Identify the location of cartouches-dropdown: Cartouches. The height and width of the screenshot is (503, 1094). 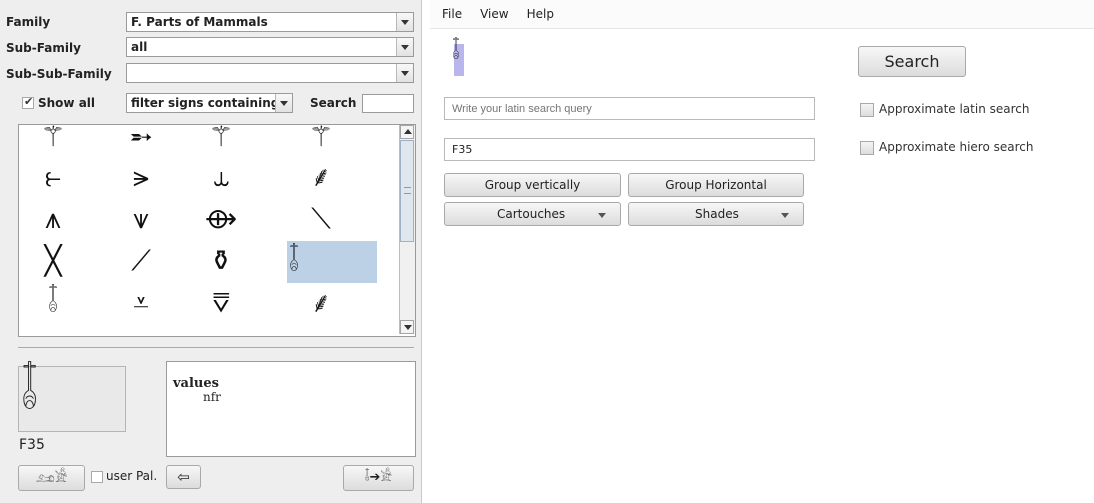
(532, 214).